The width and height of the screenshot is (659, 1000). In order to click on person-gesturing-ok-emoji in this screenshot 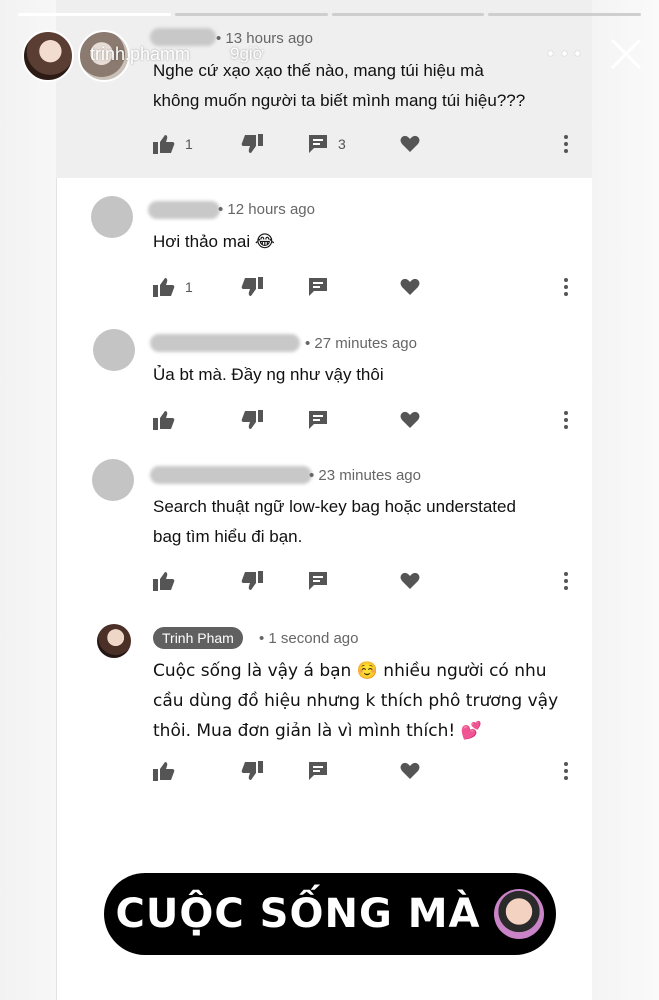, I will do `click(519, 914)`.